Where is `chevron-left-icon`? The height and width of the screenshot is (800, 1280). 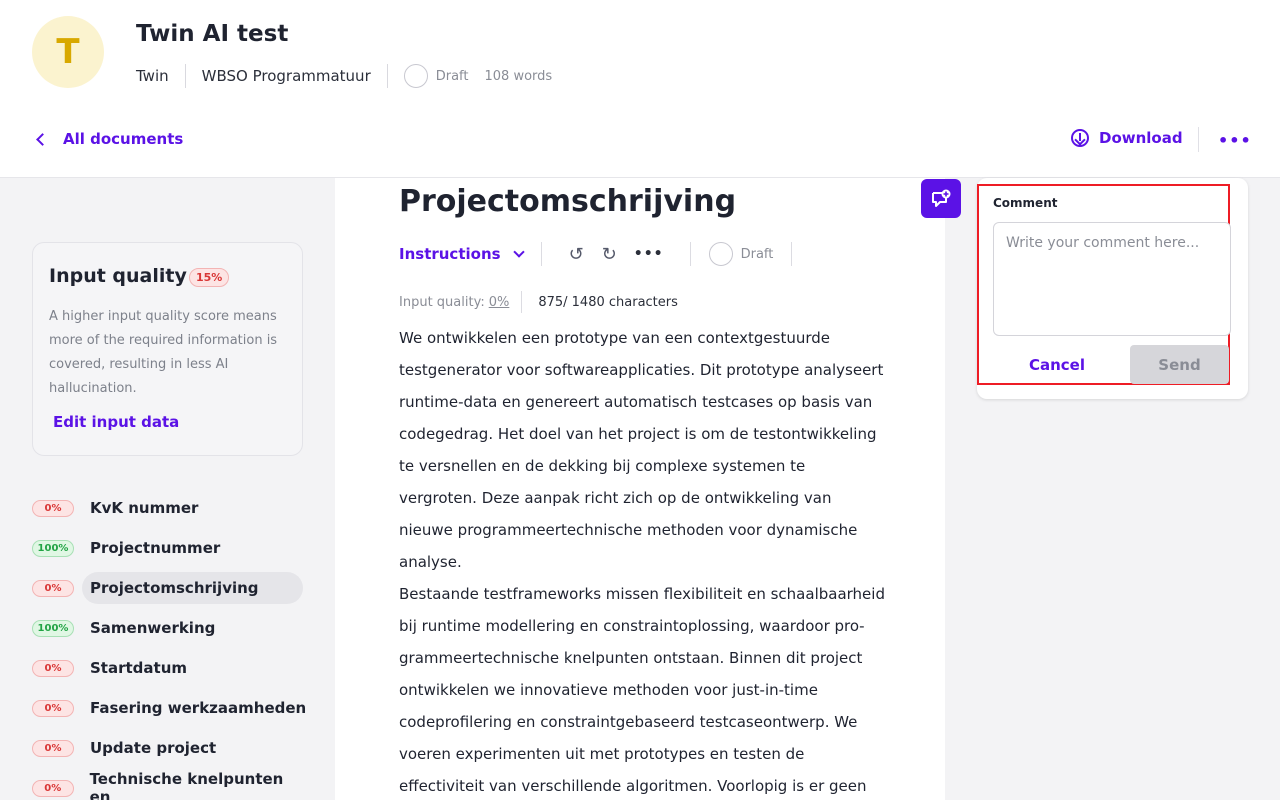
chevron-left-icon is located at coordinates (42, 139).